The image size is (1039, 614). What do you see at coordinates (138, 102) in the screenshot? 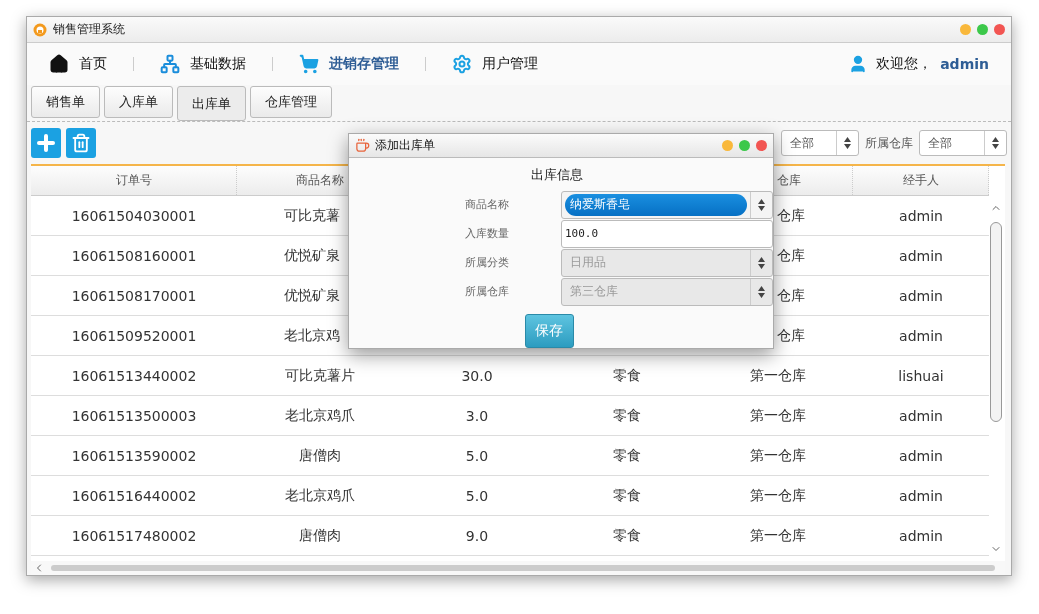
I see `tab: 入库单` at bounding box center [138, 102].